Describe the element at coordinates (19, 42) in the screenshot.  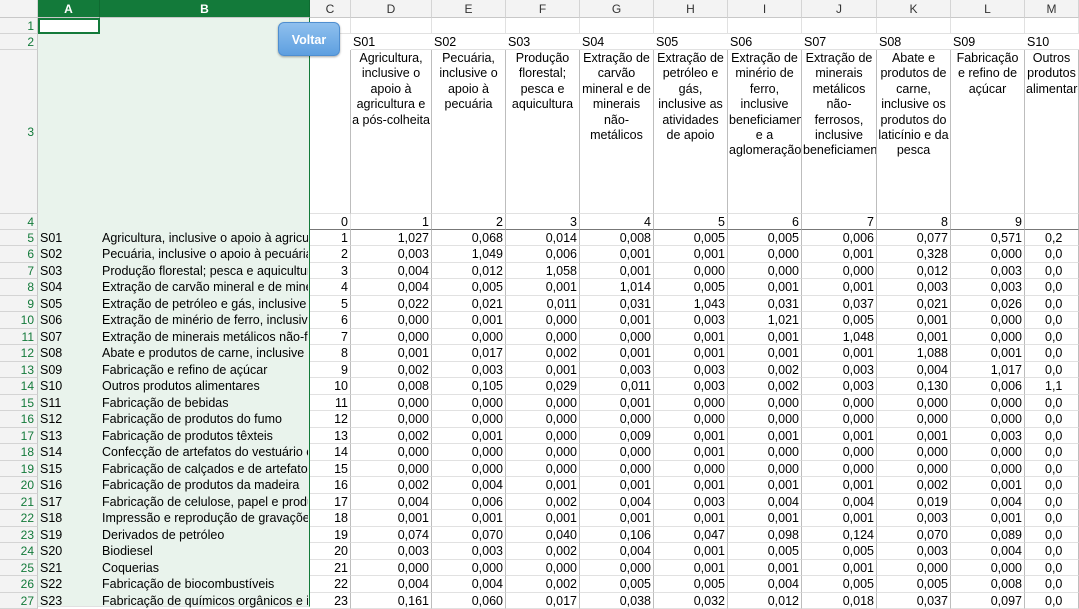
I see `row-header-2: 2` at that location.